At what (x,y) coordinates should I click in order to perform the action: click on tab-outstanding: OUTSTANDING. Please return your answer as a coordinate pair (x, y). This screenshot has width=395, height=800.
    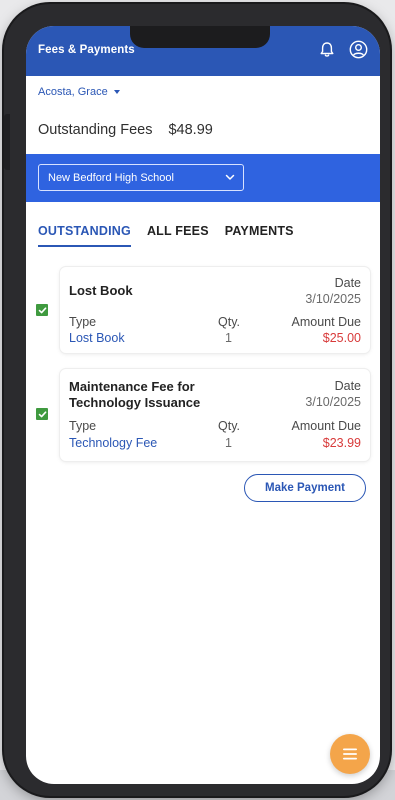
    Looking at the image, I should click on (84, 235).